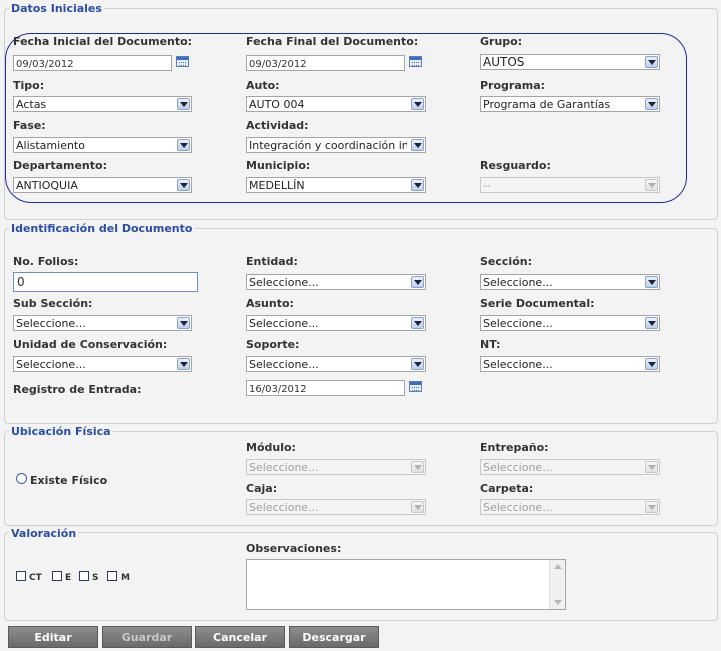 The height and width of the screenshot is (651, 721). I want to click on m-checkbox, so click(112, 576).